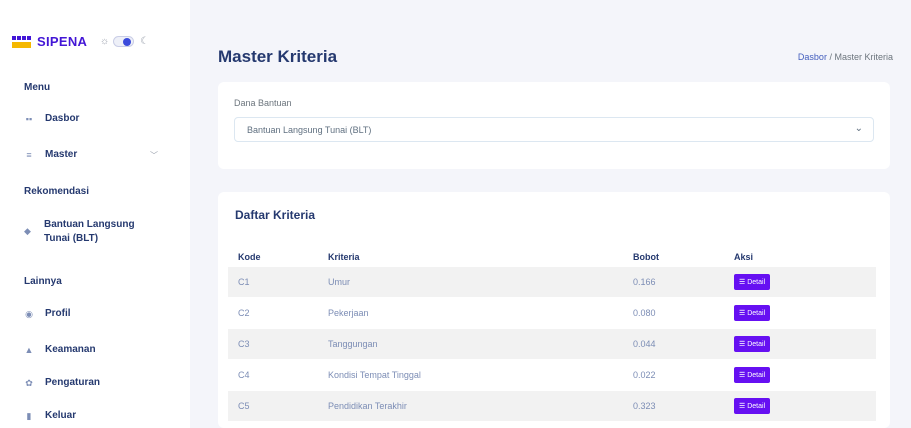 This screenshot has height=428, width=911. Describe the element at coordinates (89, 224) in the screenshot. I see `blt-label-line1: Bantuan Langsung` at that location.